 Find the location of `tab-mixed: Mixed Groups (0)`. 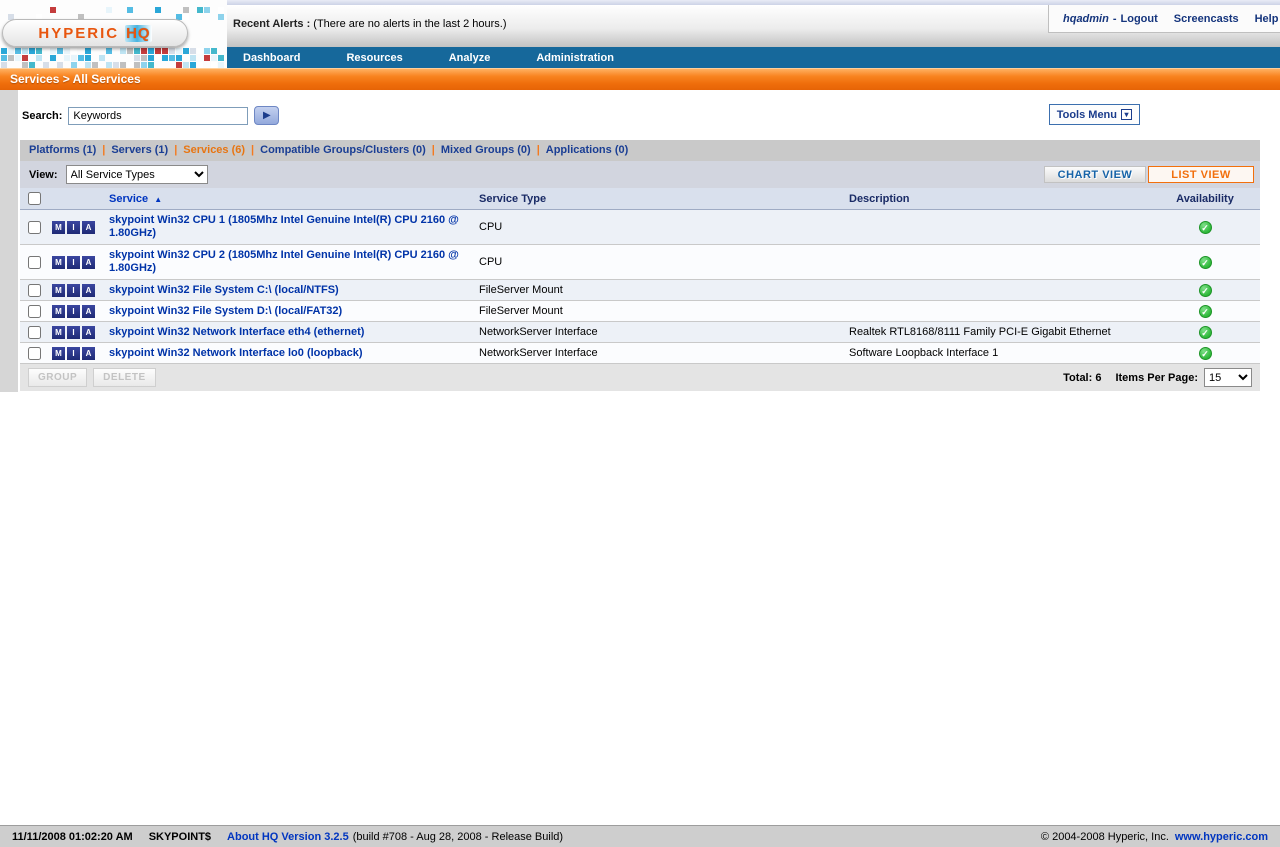

tab-mixed: Mixed Groups (0) is located at coordinates (478, 150).